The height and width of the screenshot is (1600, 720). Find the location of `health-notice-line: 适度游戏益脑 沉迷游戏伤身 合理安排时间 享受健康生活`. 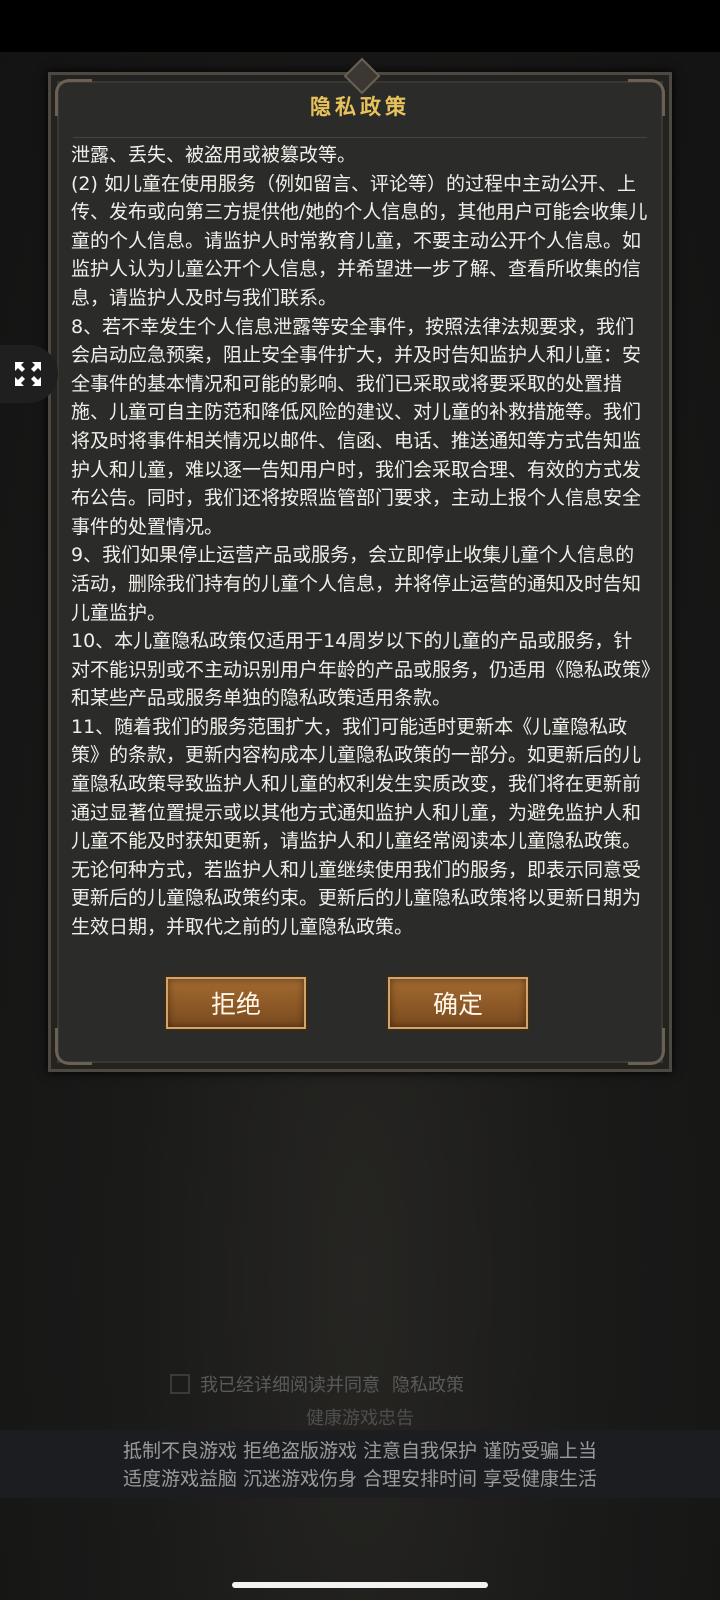

health-notice-line: 适度游戏益脑 沉迷游戏伤身 合理安排时间 享受健康生活 is located at coordinates (360, 1479).